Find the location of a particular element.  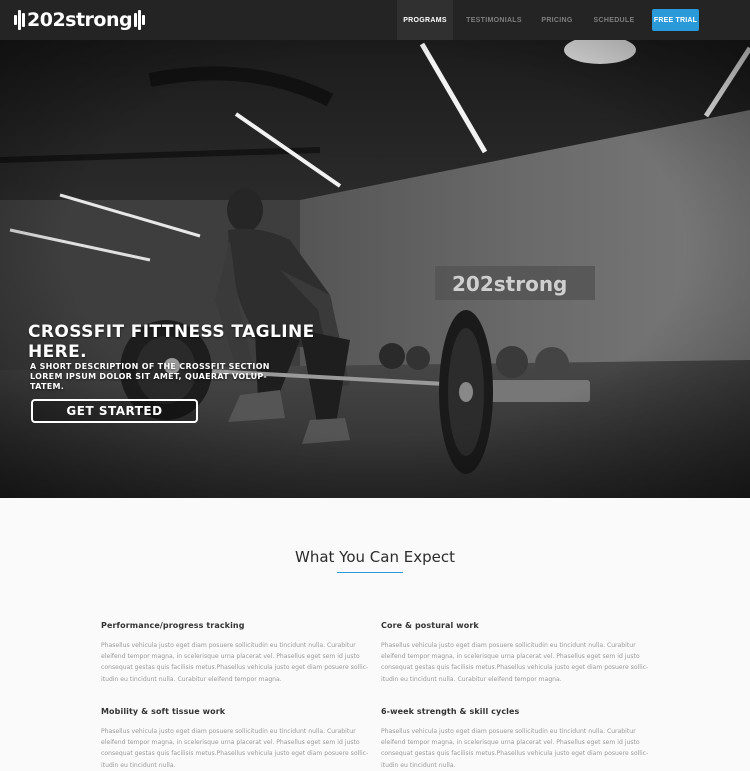

section-title: What You Can Expect is located at coordinates (375, 557).